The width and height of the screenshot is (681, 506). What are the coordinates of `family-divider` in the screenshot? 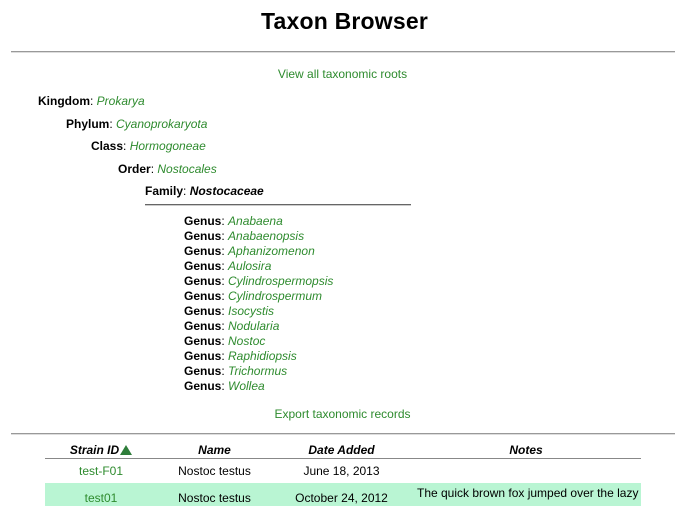 It's located at (278, 205).